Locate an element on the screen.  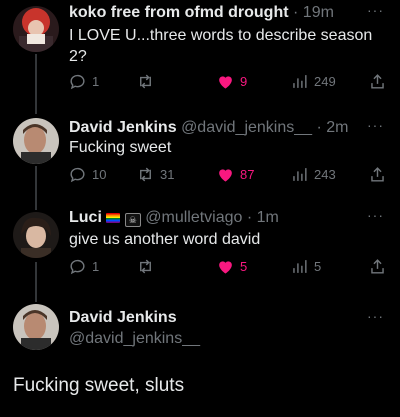
tweet-header: koko free from ofmd drought · 19m is located at coordinates (220, 13).